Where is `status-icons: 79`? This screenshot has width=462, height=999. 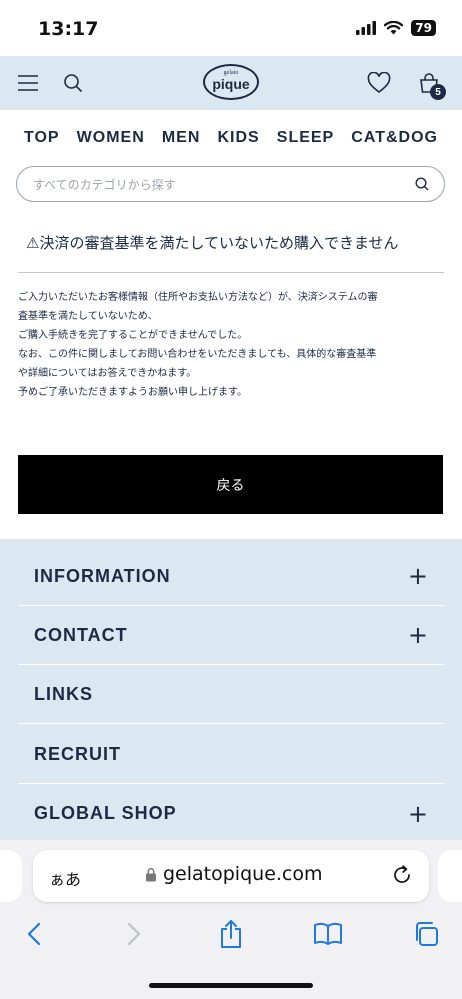 status-icons: 79 is located at coordinates (396, 28).